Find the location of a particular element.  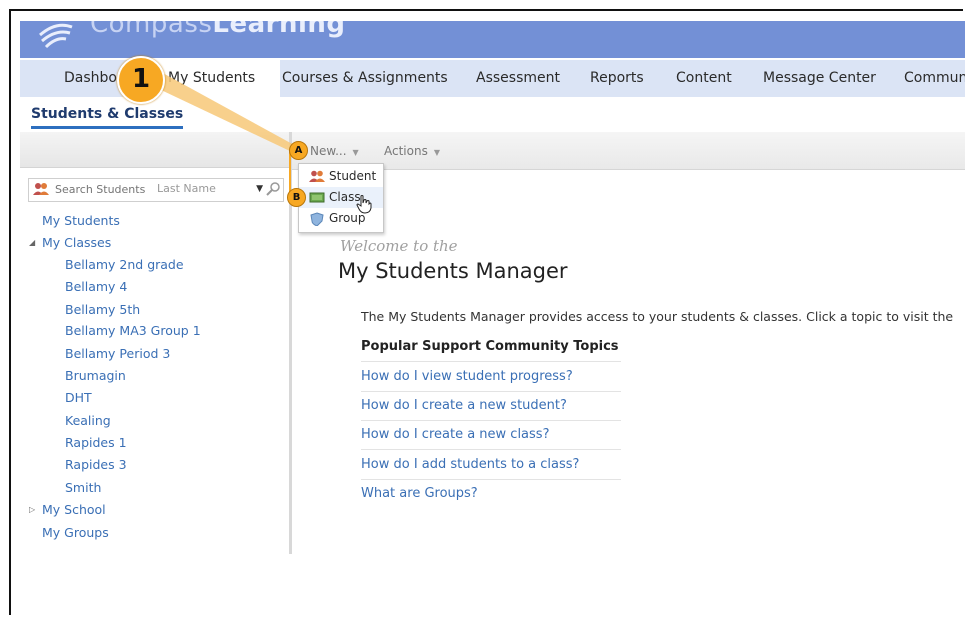

callout-badge-a: A is located at coordinates (298, 150).